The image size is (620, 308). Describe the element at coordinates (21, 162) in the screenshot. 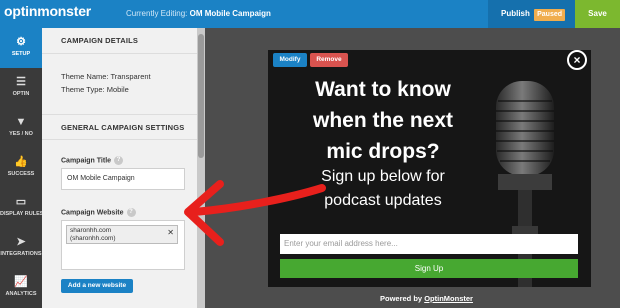

I see `thumbs-up-icon: 👍` at that location.